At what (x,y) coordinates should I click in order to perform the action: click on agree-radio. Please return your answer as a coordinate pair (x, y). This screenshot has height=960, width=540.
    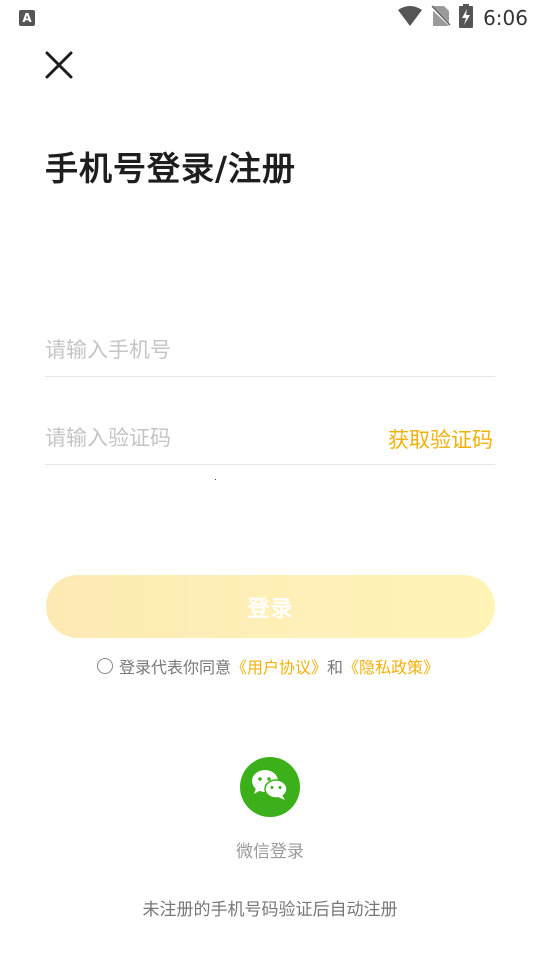
    Looking at the image, I should click on (105, 666).